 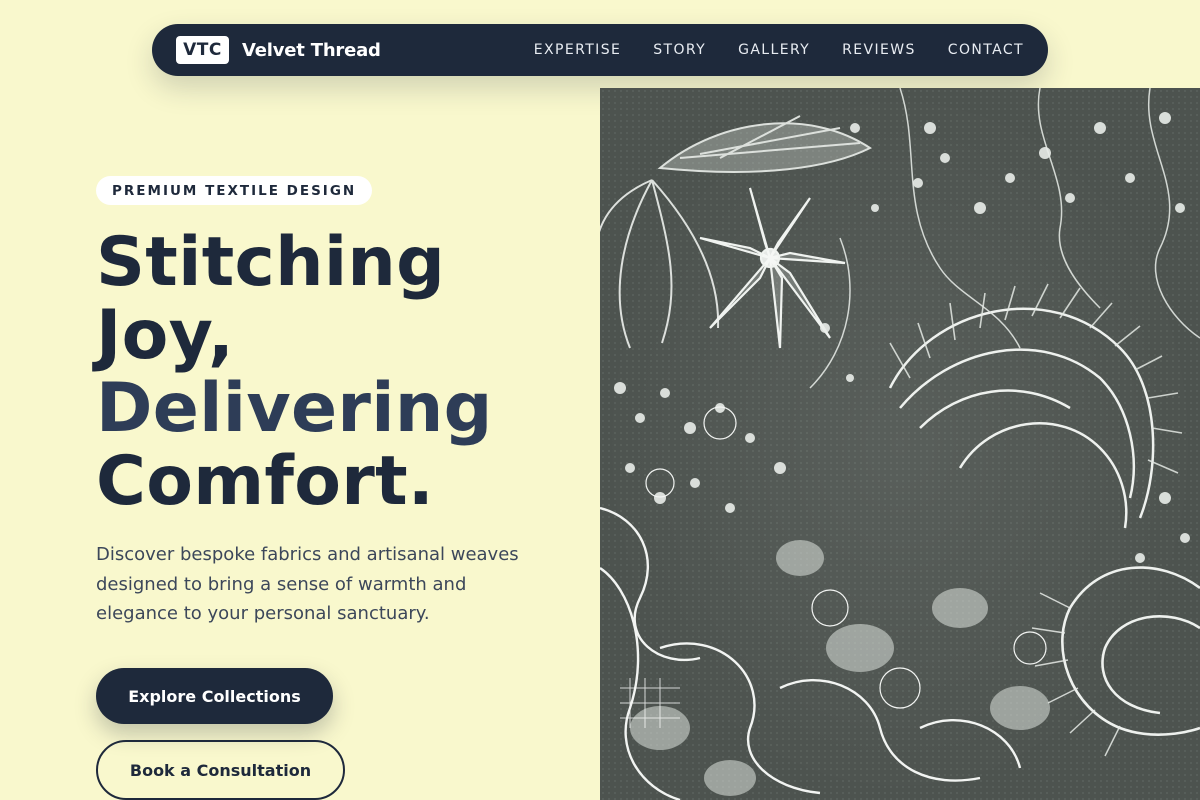 I want to click on explore-collections-button: Explore Collections, so click(x=214, y=696).